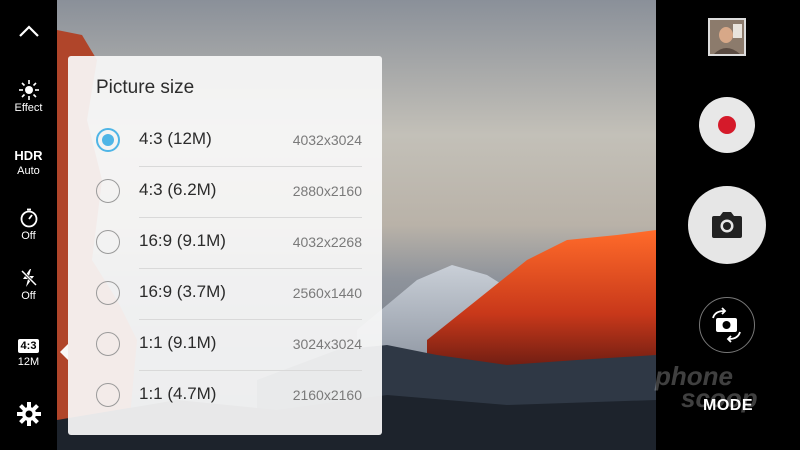  I want to click on option-row: 1:1 (4.7M) 2160x2160, so click(225, 395).